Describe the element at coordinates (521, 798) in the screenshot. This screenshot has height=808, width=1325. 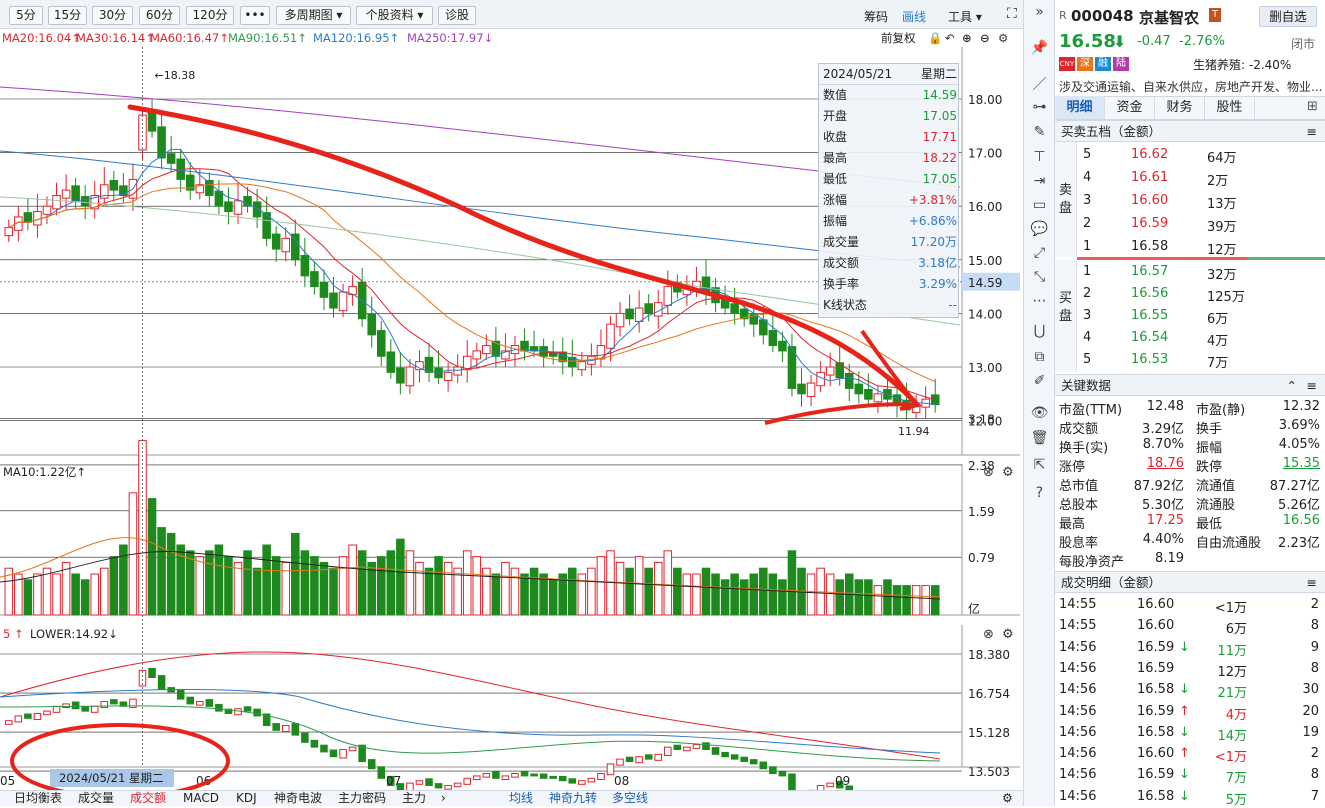
I see `indicator-tab: 均线` at that location.